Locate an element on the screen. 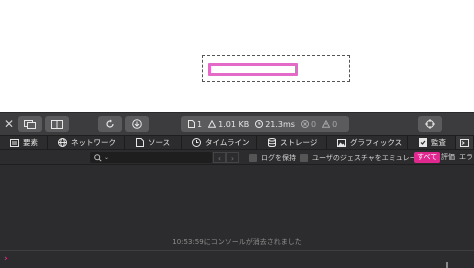  console-search-field: ⌄ is located at coordinates (151, 157).